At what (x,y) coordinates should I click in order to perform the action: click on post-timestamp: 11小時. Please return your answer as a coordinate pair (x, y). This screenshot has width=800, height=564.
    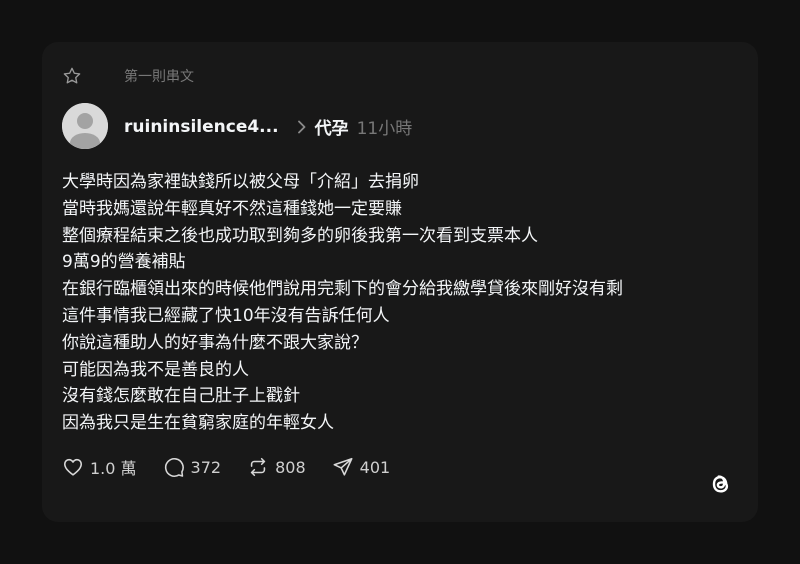
    Looking at the image, I should click on (384, 129).